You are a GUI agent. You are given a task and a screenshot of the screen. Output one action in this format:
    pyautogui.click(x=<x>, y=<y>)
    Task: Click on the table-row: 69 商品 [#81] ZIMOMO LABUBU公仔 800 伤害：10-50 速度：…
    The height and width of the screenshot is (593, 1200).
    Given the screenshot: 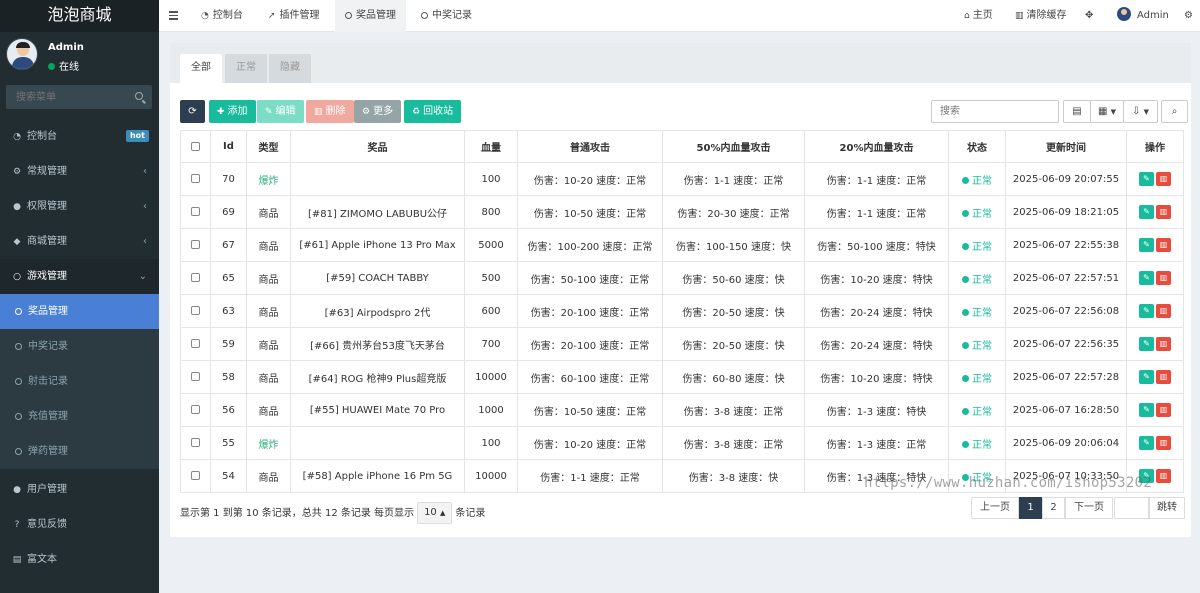 What is the action you would take?
    pyautogui.click(x=682, y=212)
    